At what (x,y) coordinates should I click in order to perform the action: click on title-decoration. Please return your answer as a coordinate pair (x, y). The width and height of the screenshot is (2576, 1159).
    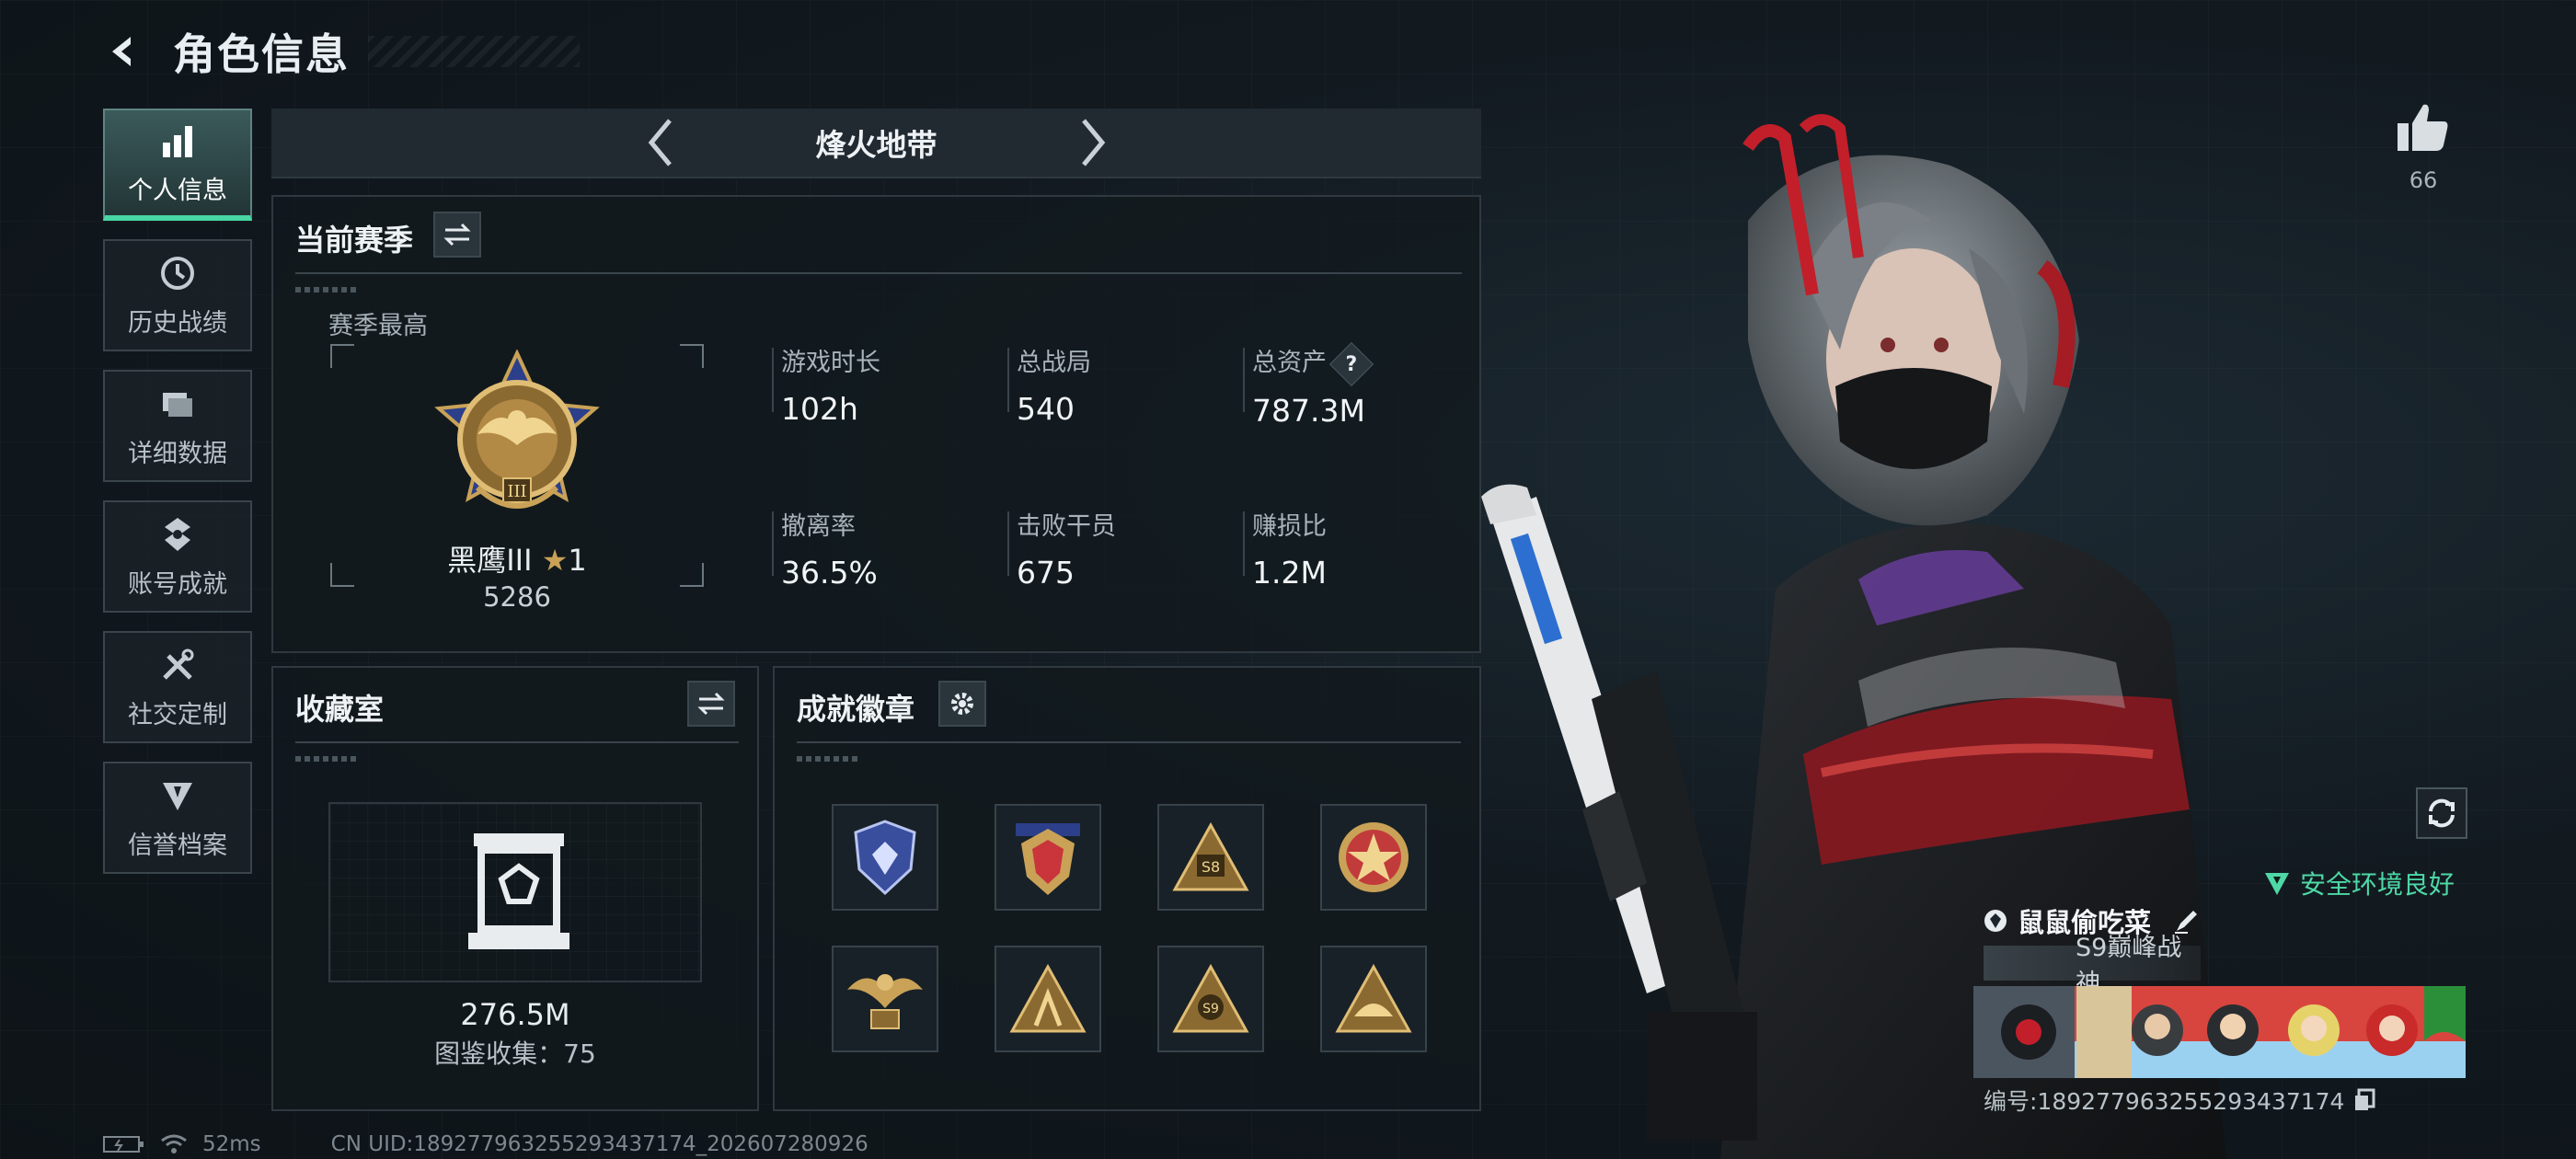
    Looking at the image, I should click on (474, 51).